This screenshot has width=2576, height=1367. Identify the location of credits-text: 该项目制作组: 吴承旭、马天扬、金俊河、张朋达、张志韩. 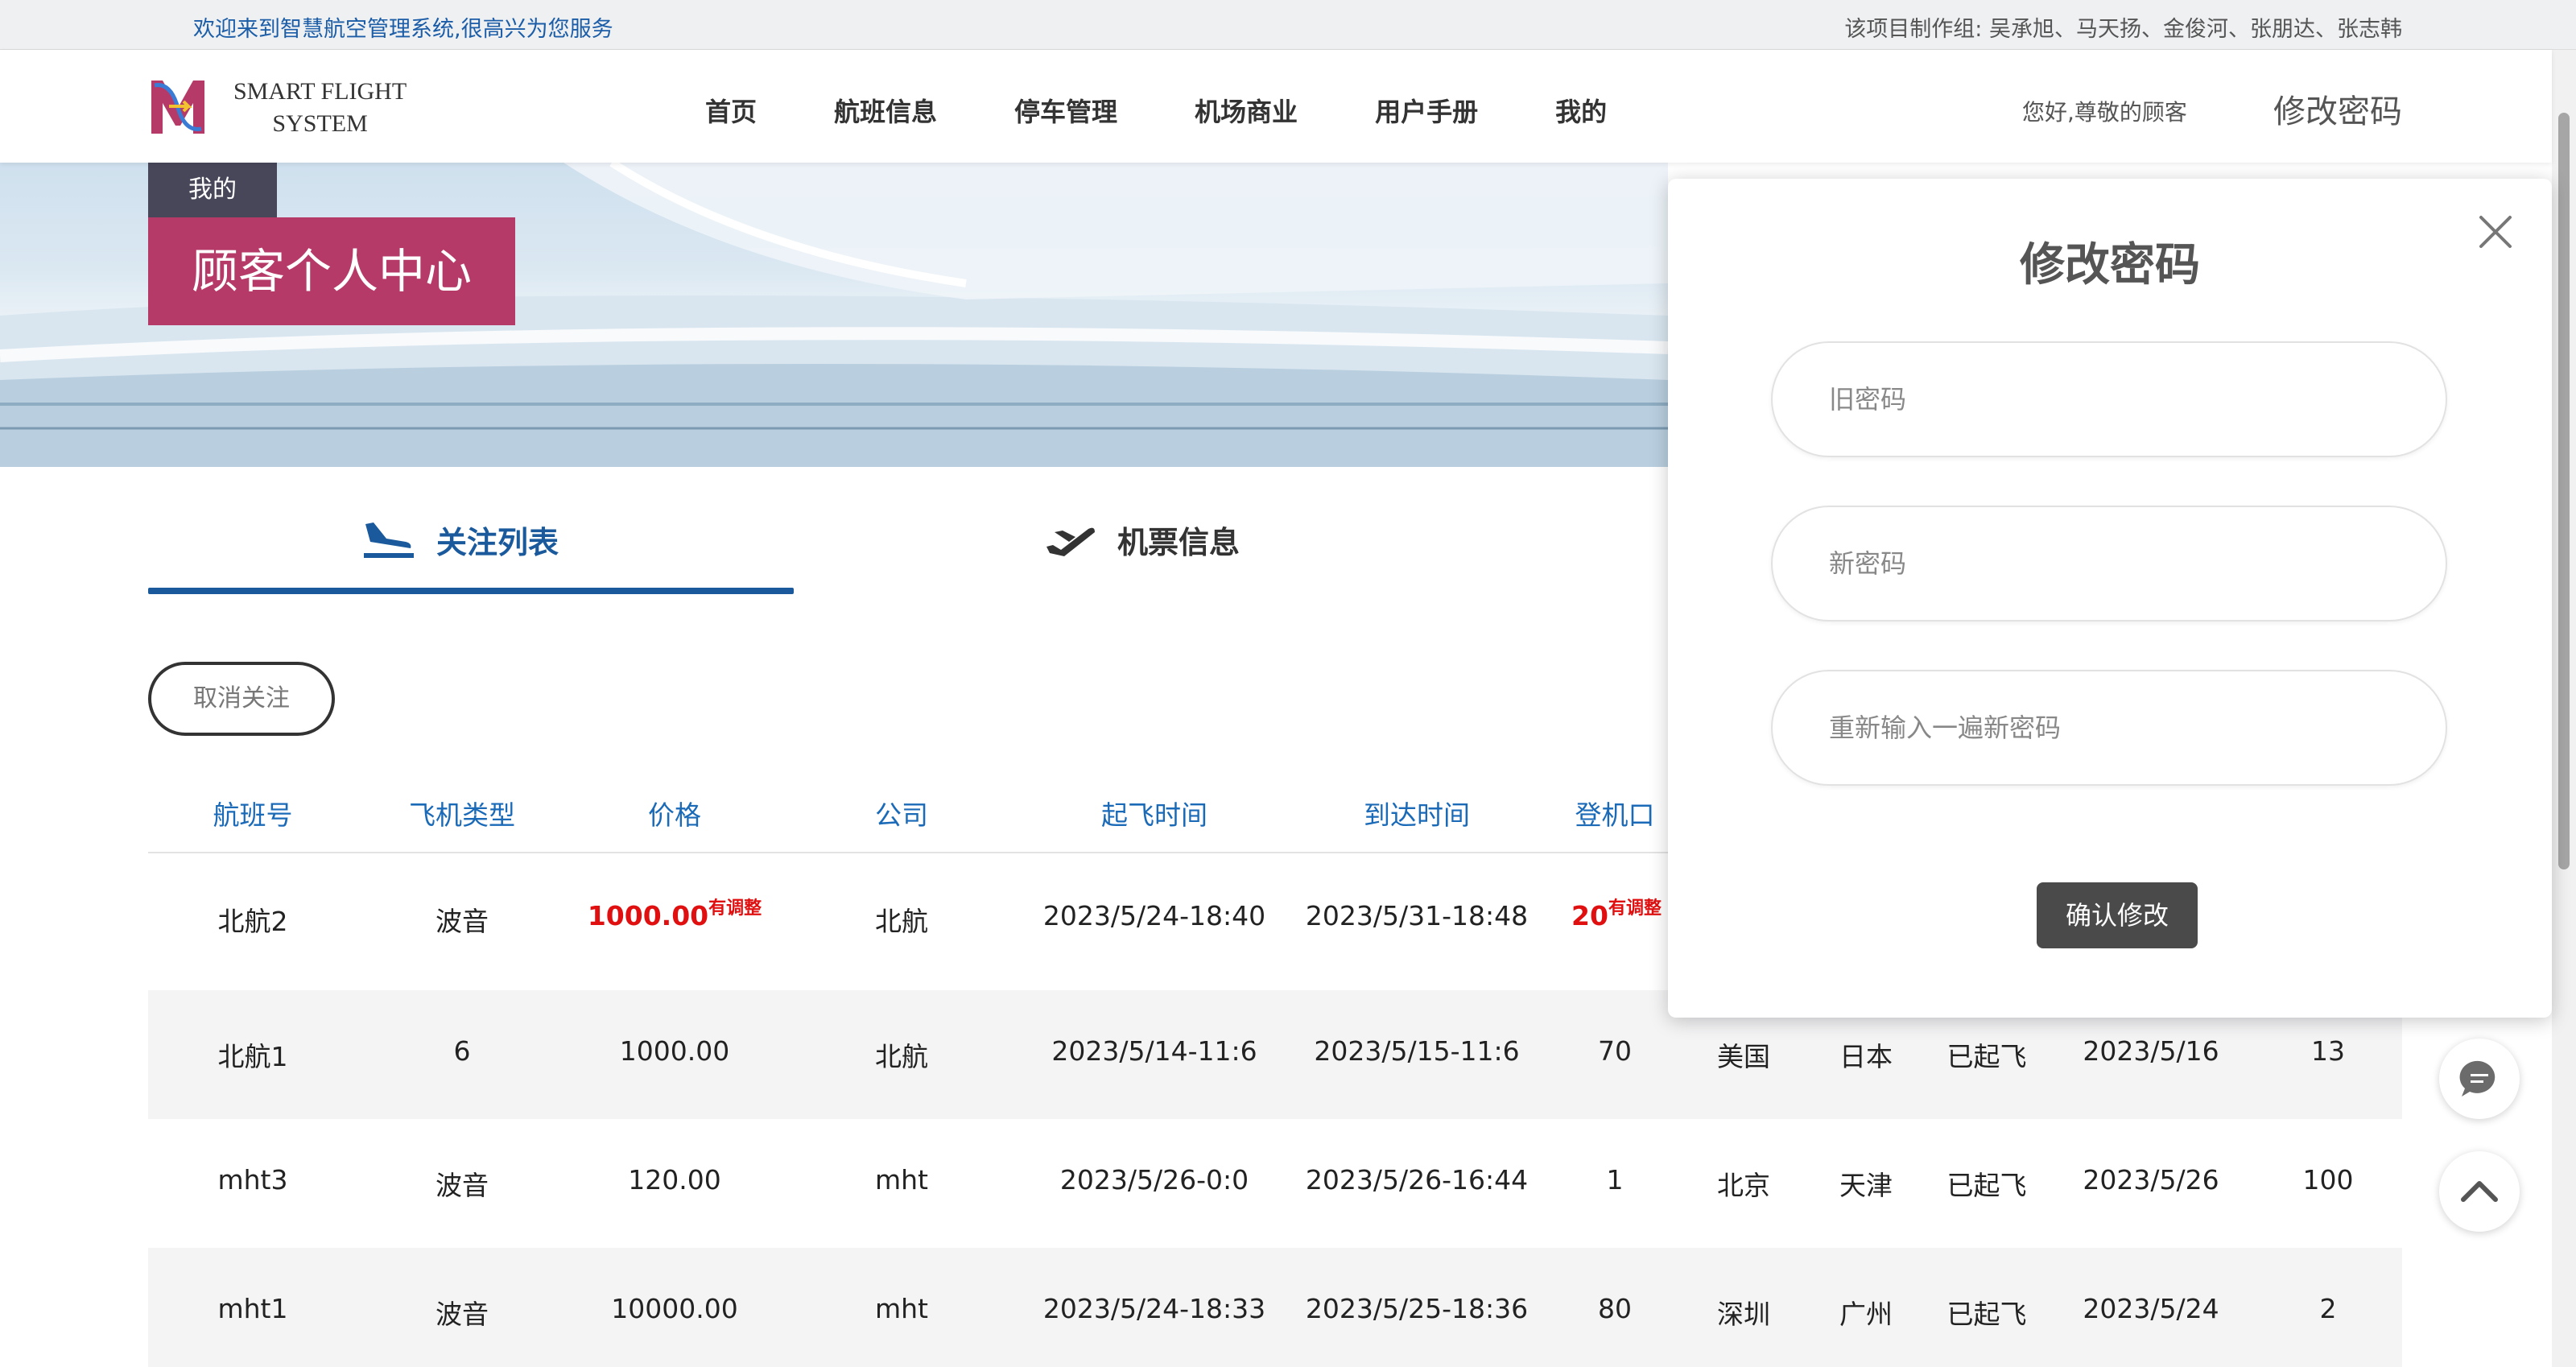
(2123, 29).